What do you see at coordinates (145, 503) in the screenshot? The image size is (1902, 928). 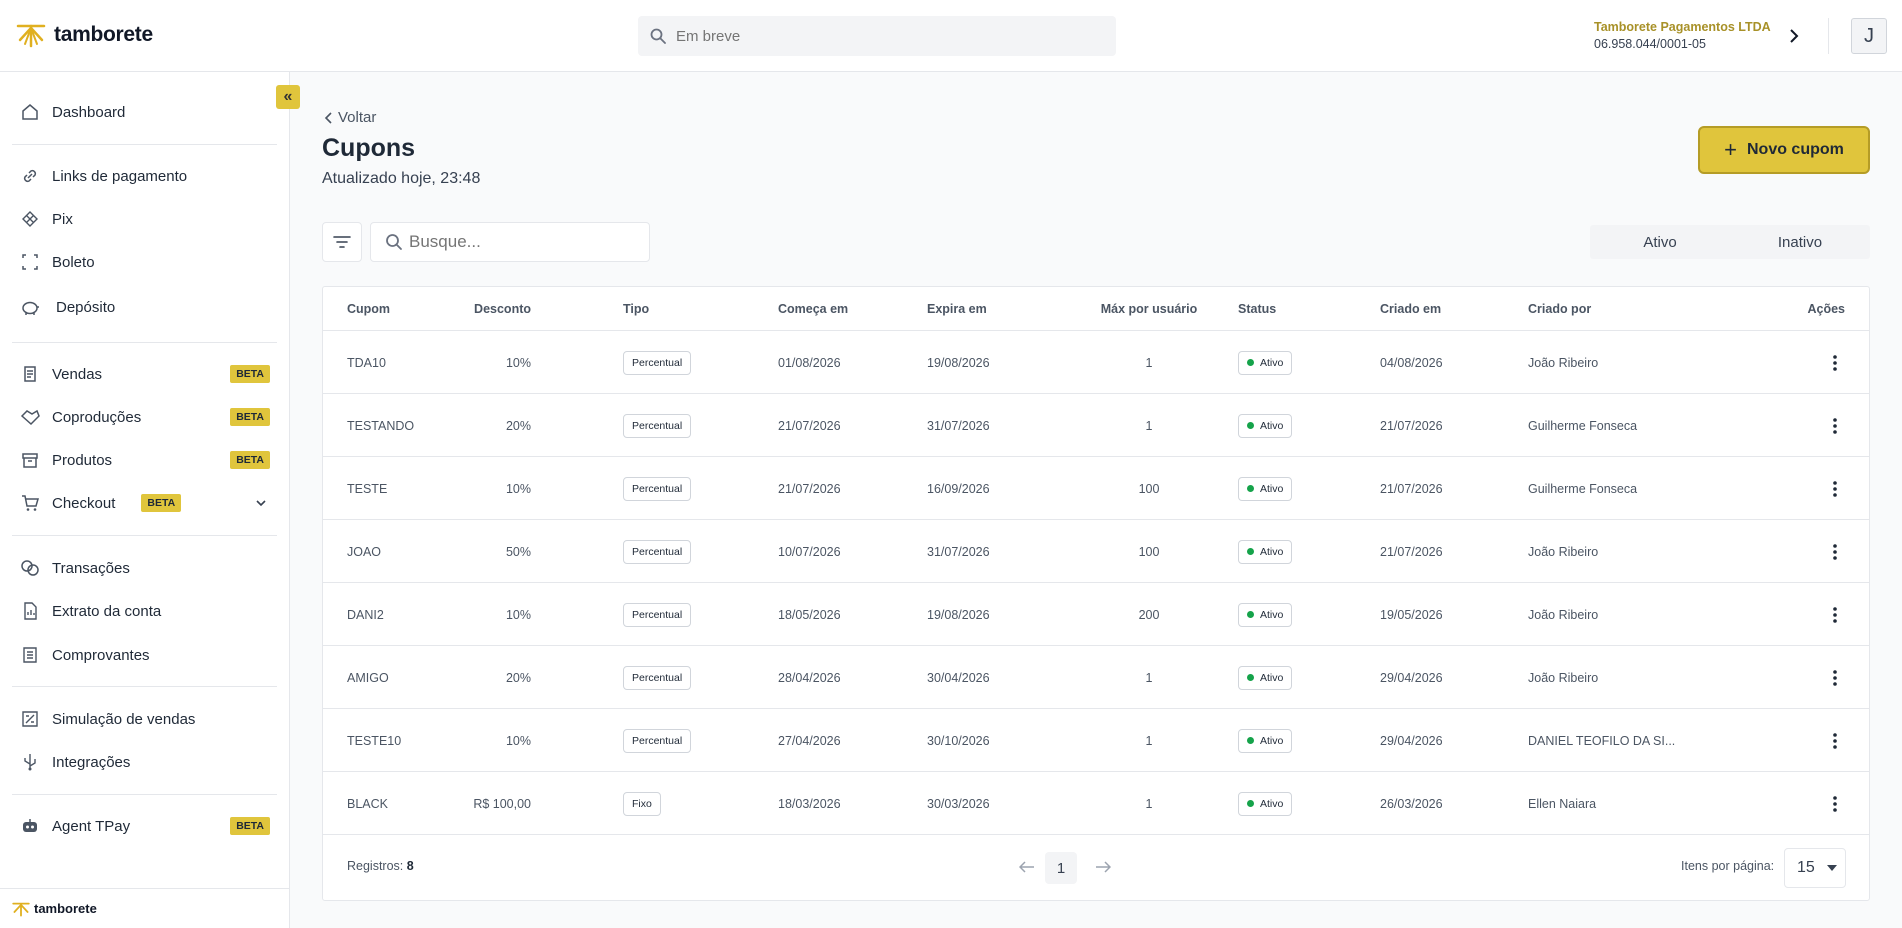 I see `sidebar-item-checkout: Checkout BETA` at bounding box center [145, 503].